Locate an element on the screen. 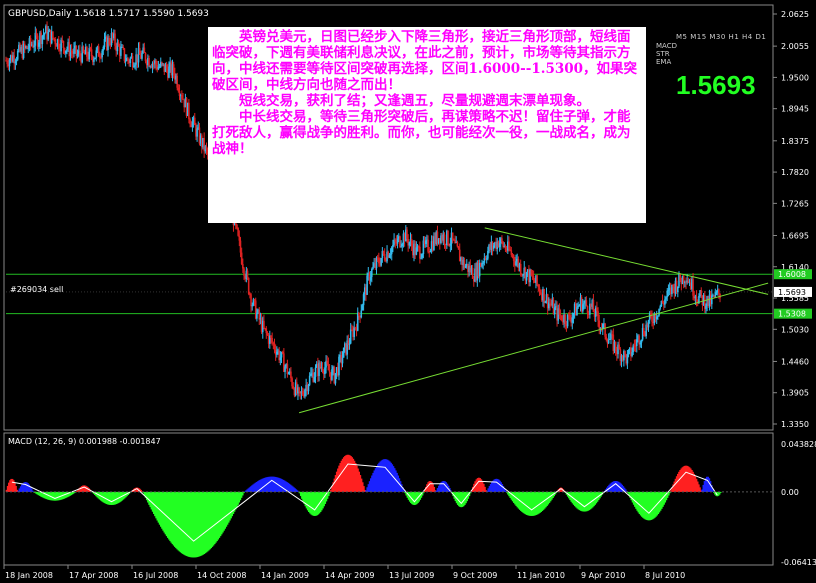 The width and height of the screenshot is (816, 583). x-tick-label: 14 Apr 2009 is located at coordinates (349, 575).